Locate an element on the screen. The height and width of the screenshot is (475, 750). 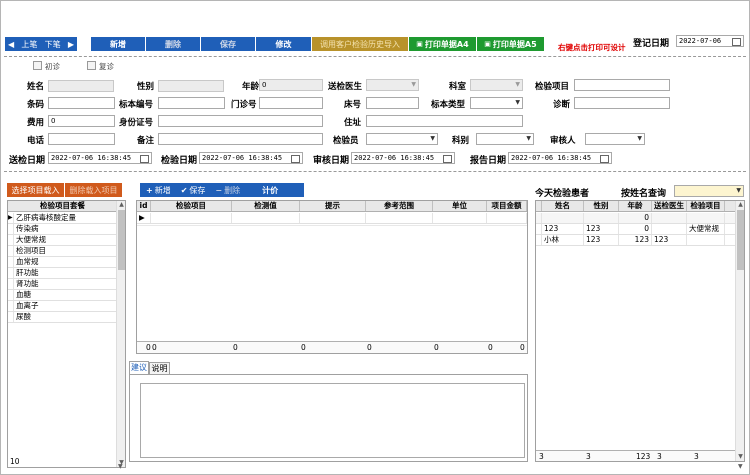
test-item-label: 检验项目 is located at coordinates (552, 87).